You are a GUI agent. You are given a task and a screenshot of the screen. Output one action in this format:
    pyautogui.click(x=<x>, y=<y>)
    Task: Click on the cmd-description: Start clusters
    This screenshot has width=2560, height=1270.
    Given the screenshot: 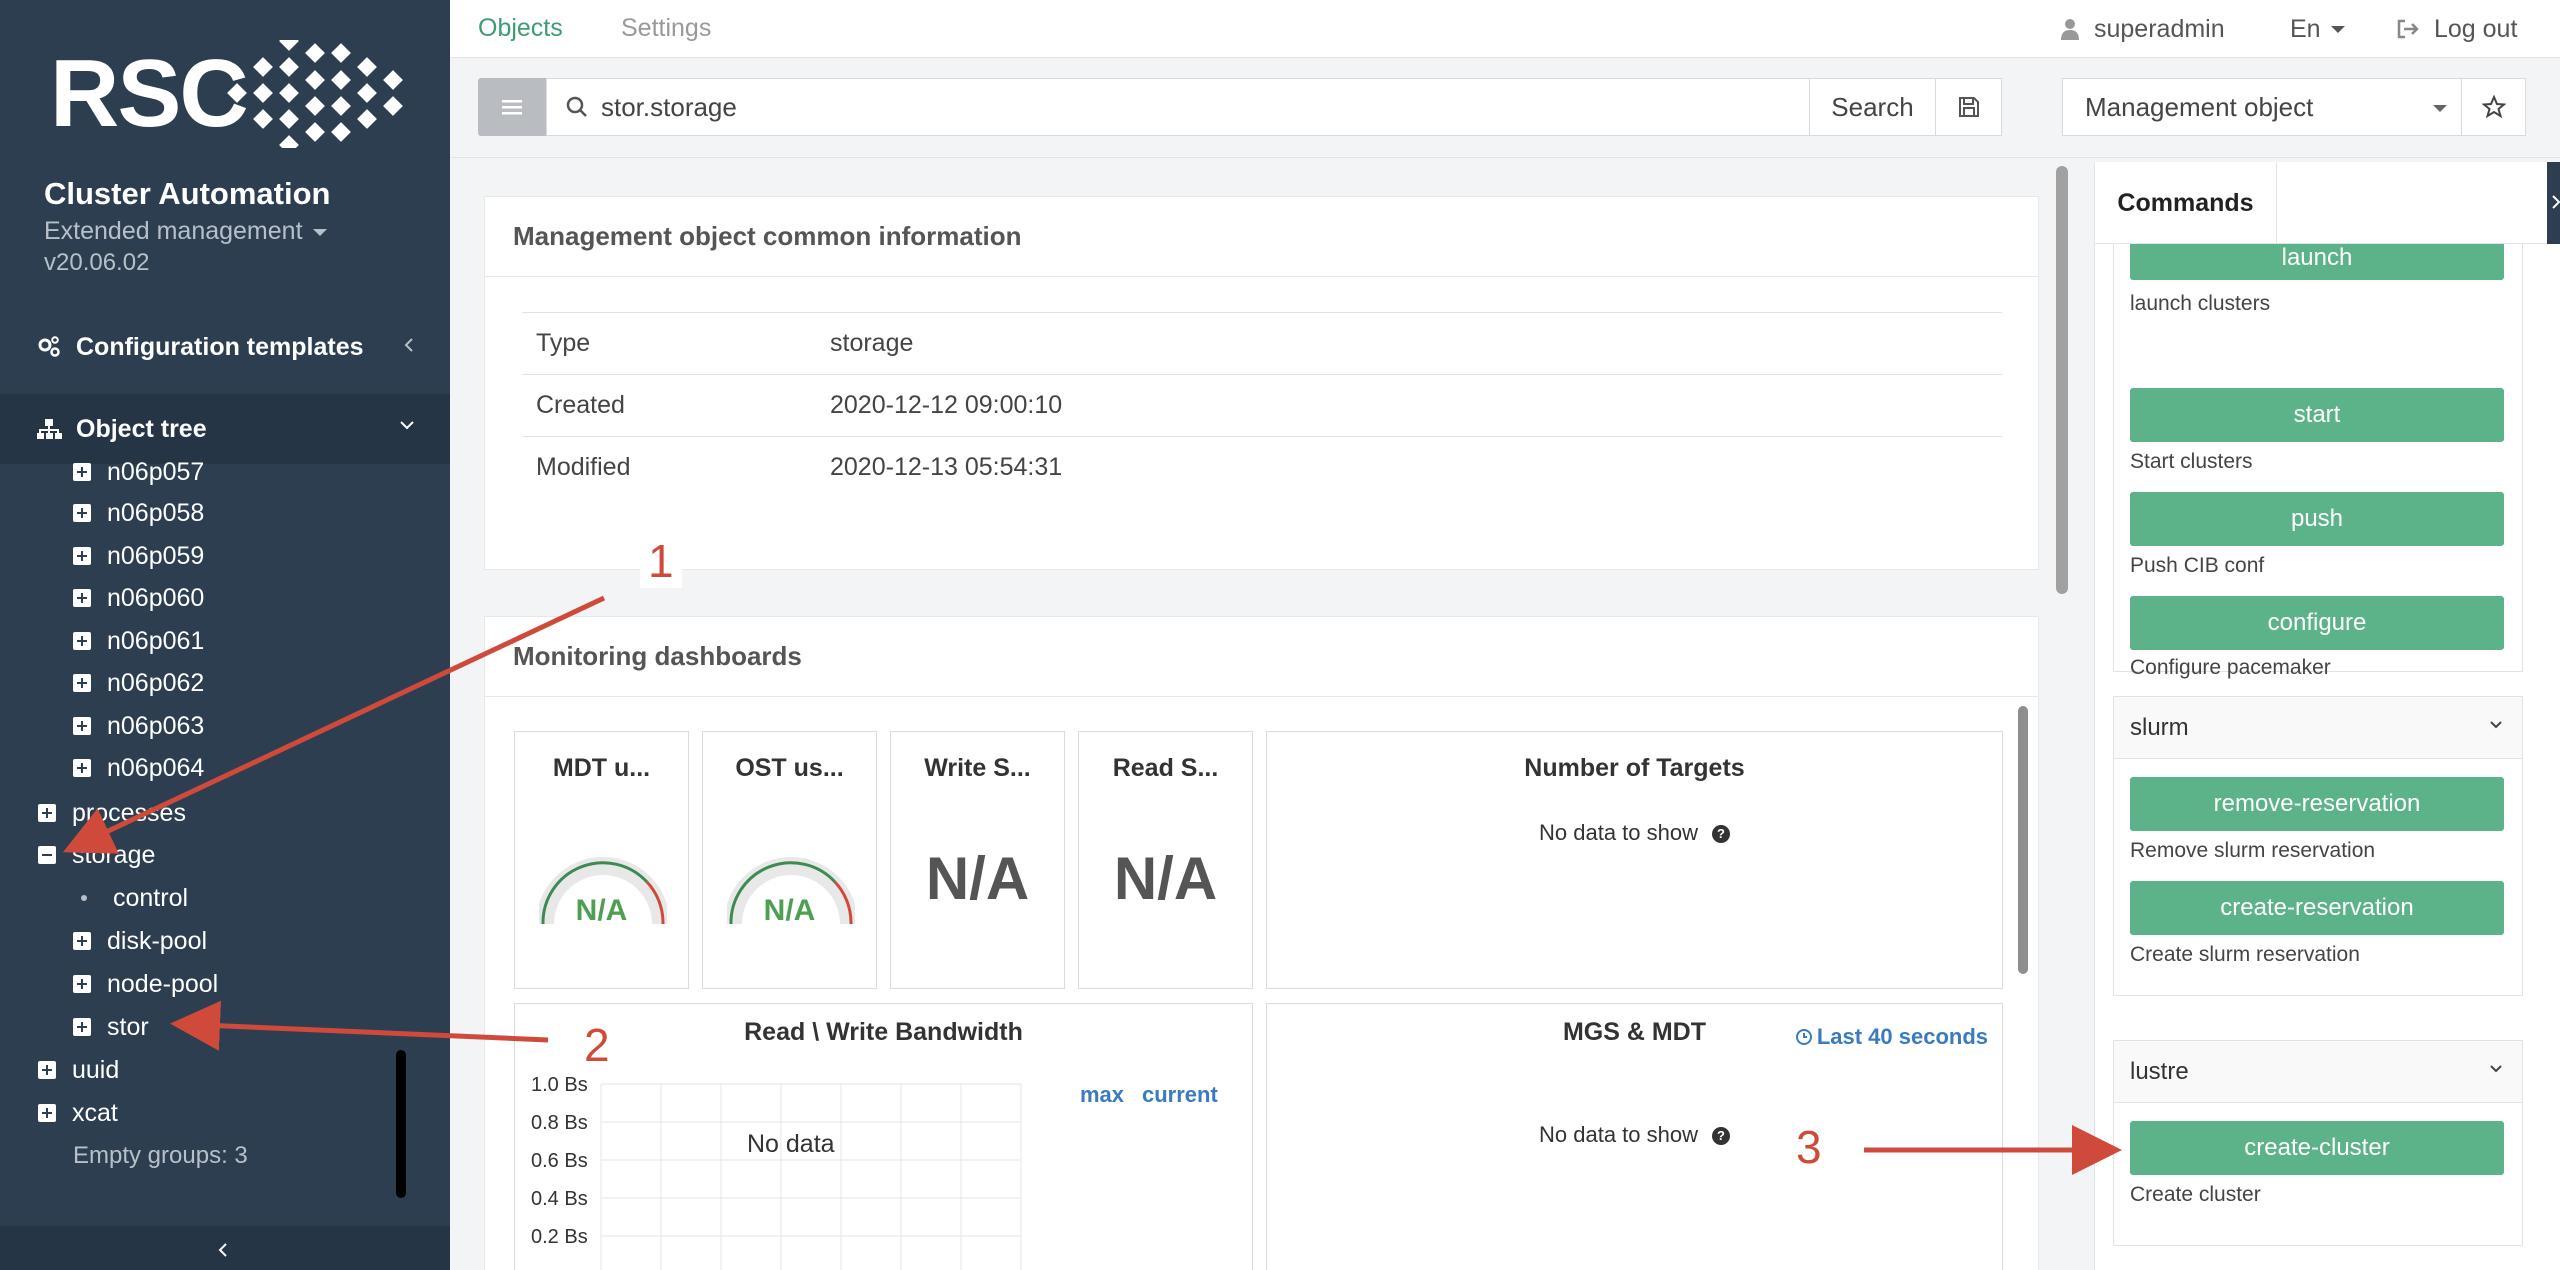 What is the action you would take?
    pyautogui.click(x=2191, y=462)
    